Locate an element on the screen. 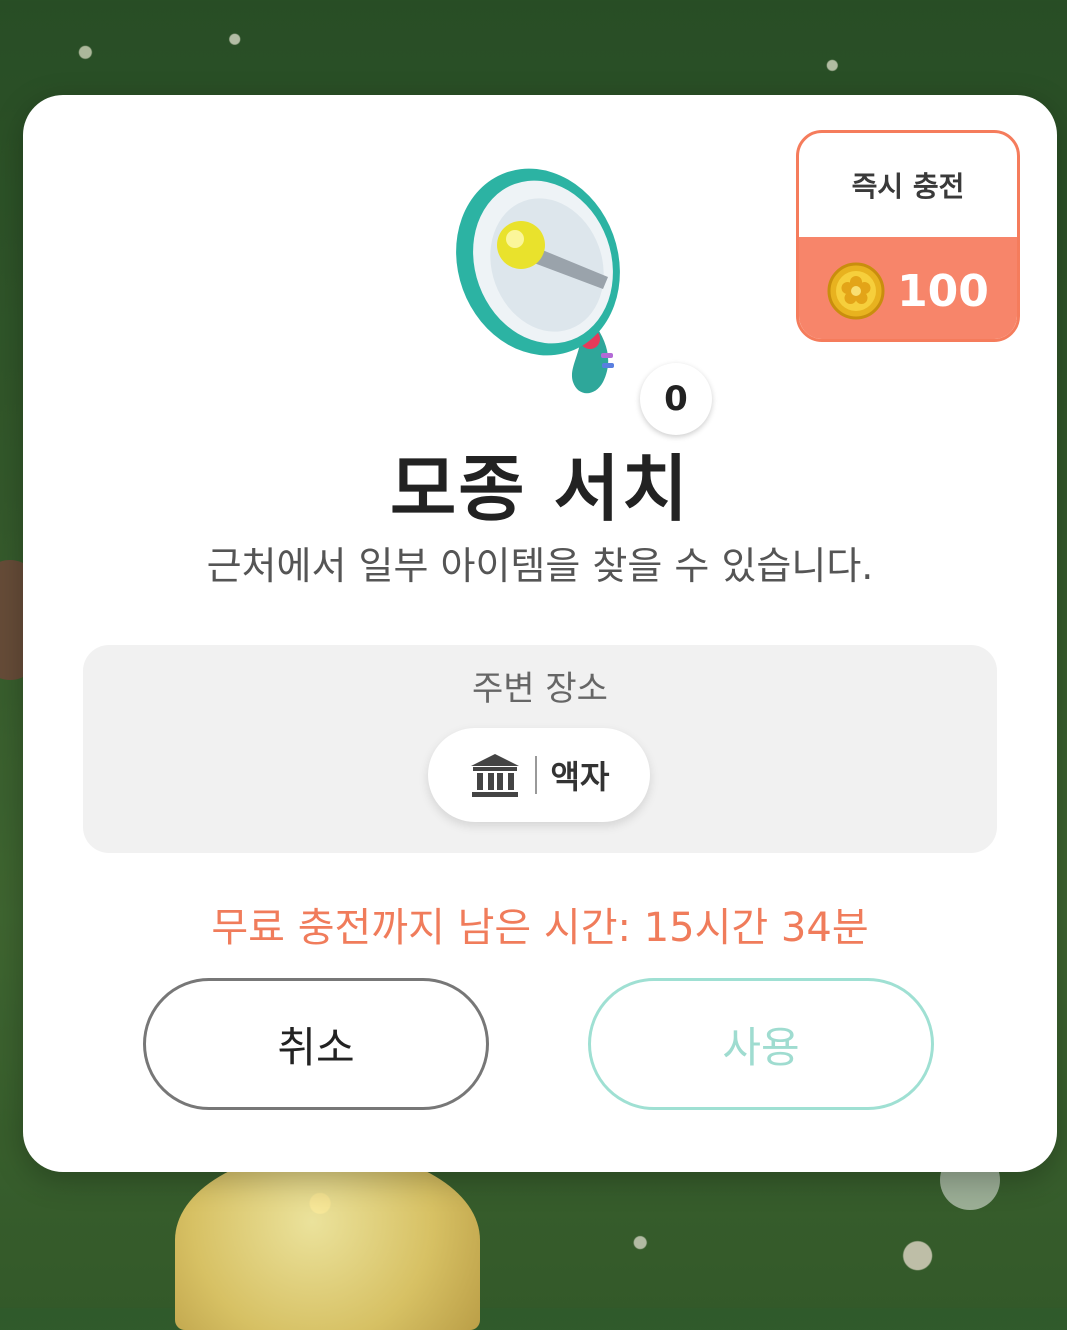 The image size is (1067, 1330). recharge-amount: 100 is located at coordinates (943, 291).